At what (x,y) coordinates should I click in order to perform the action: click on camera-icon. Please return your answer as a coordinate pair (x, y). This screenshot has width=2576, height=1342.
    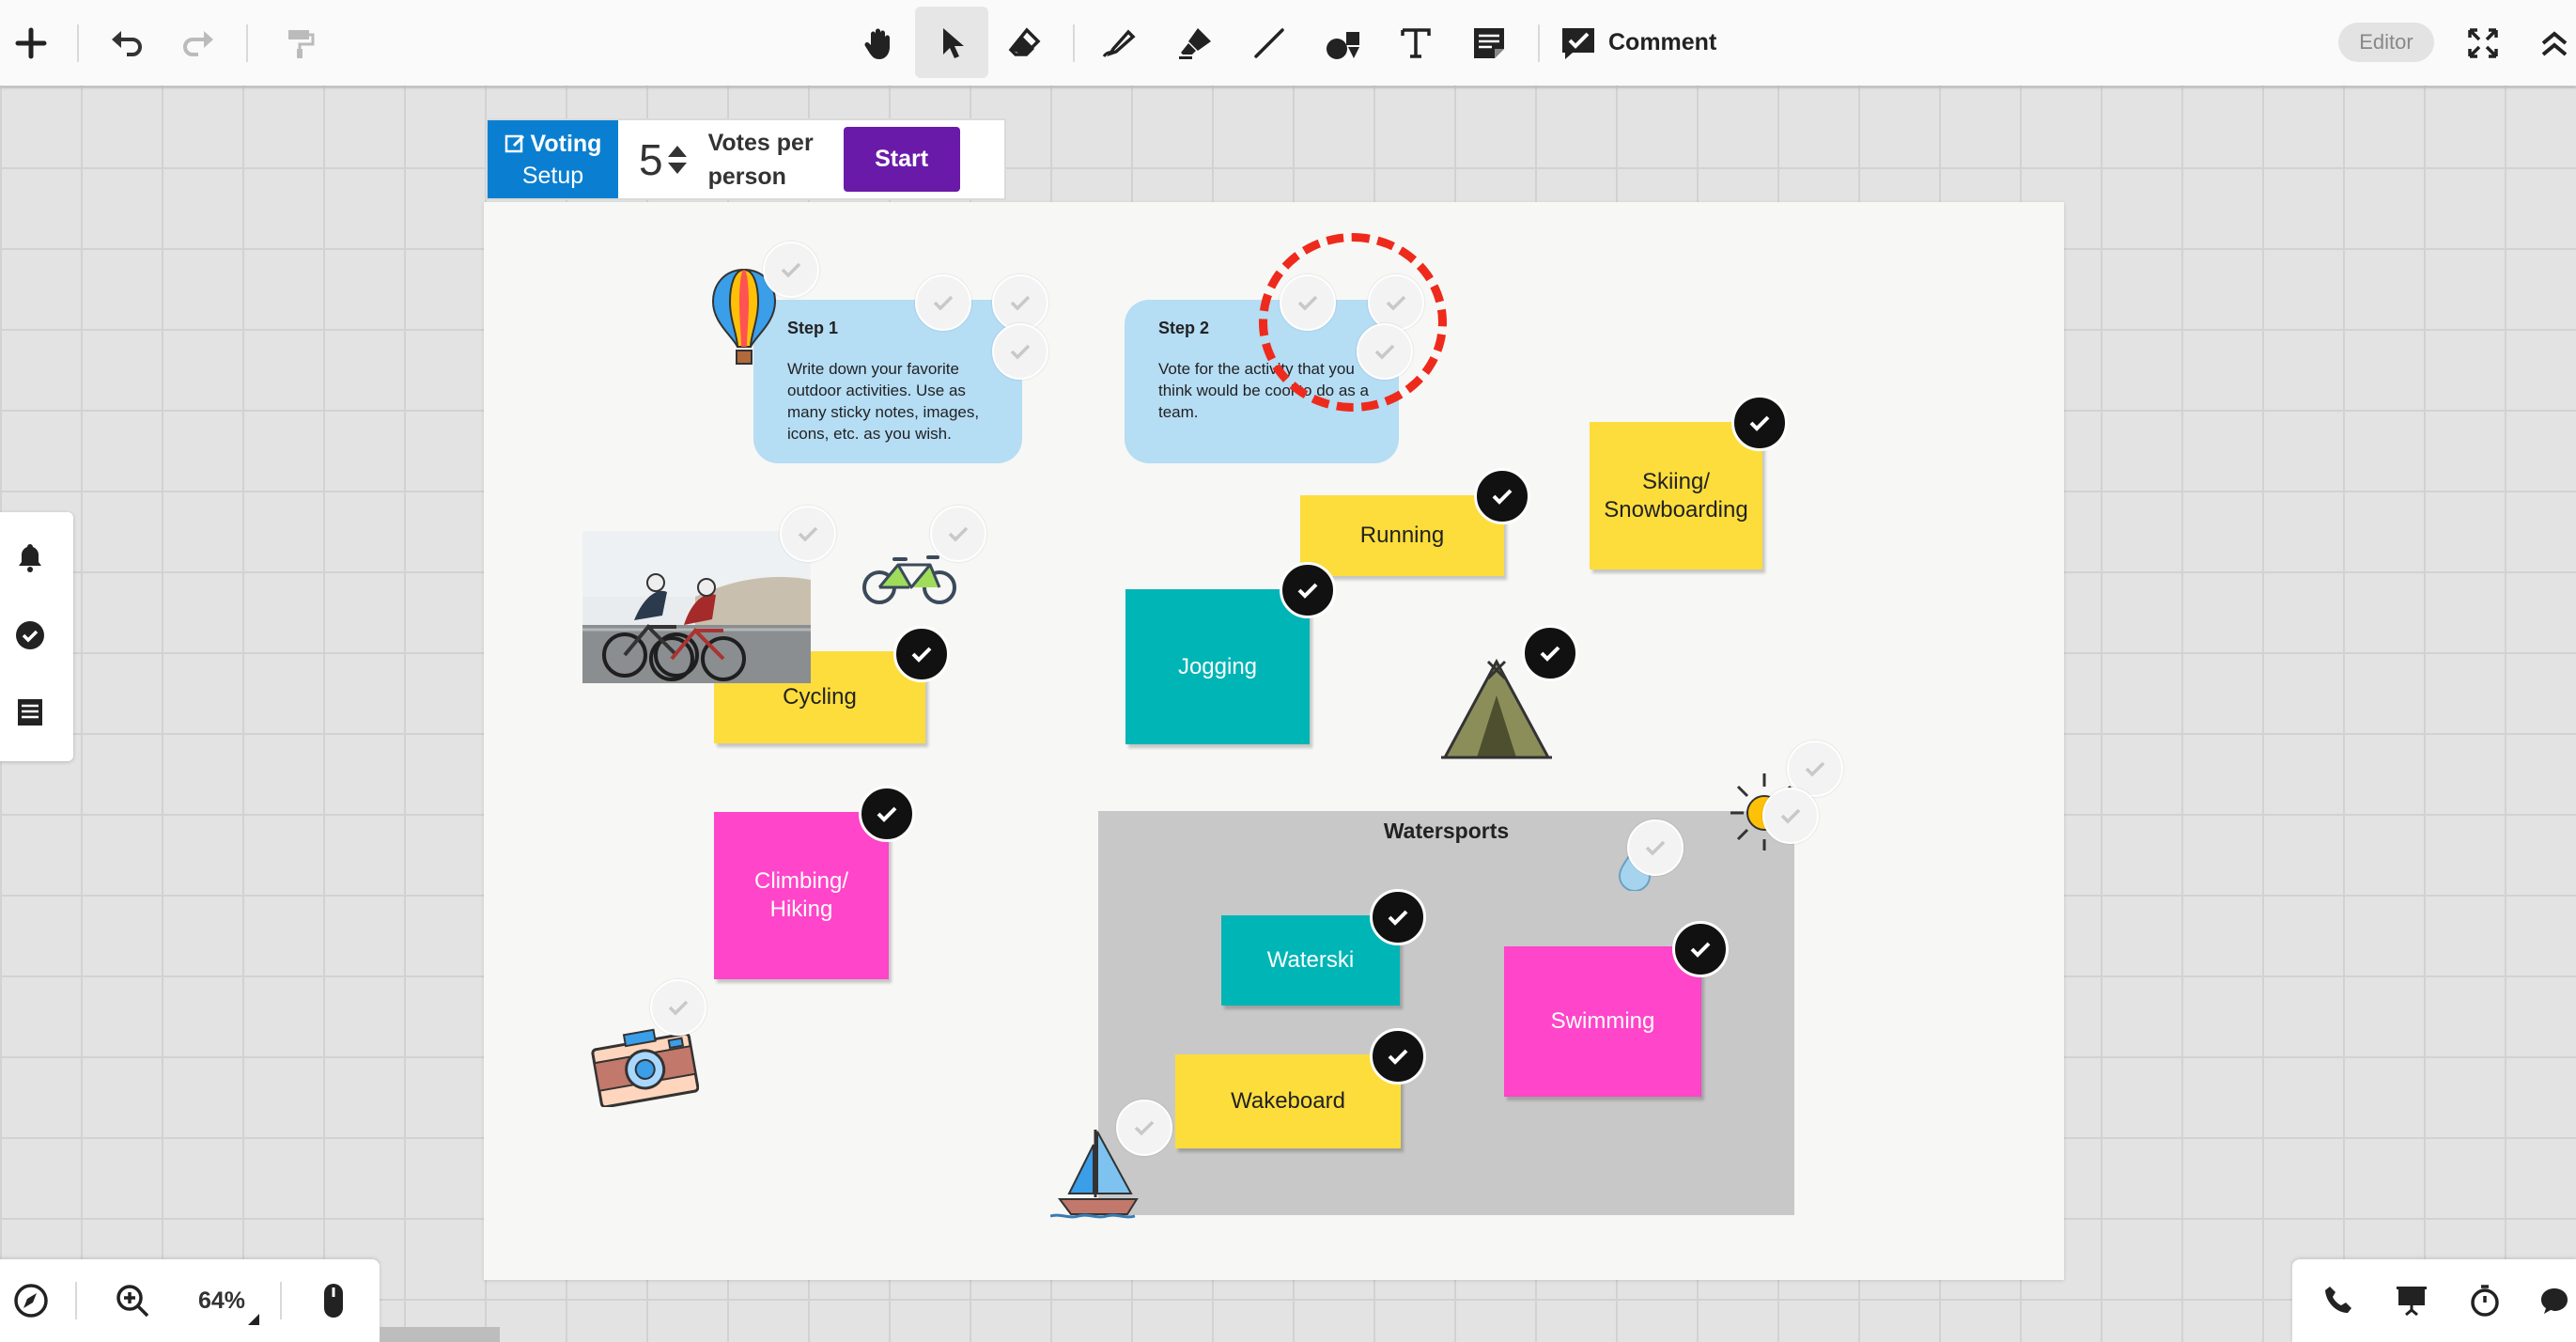
    Looking at the image, I should click on (644, 1065).